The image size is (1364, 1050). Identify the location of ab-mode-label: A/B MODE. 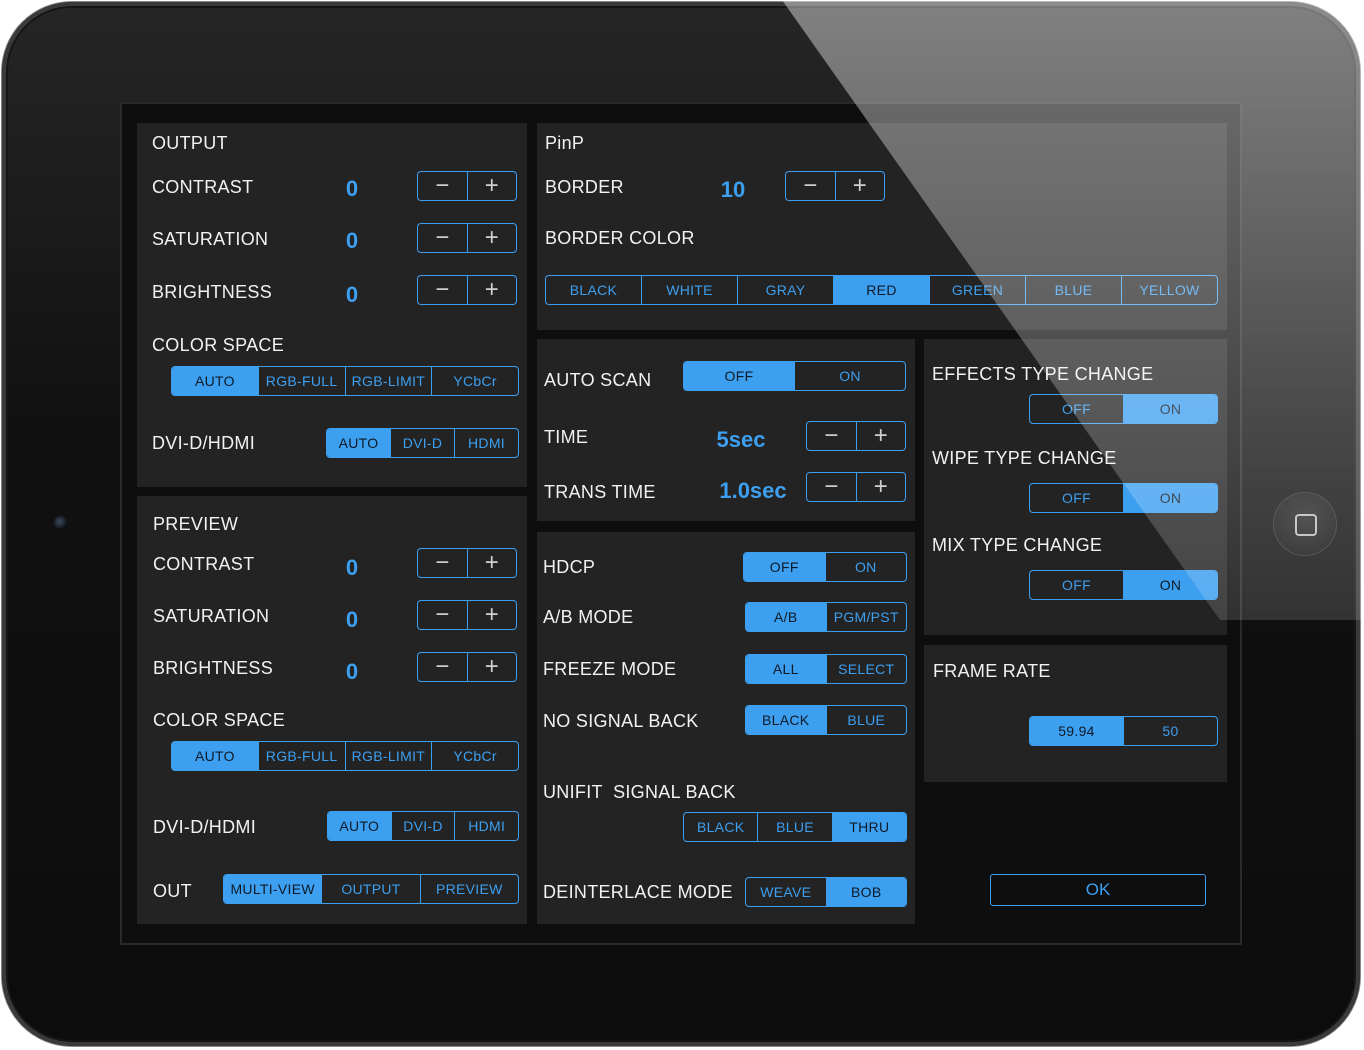
(588, 617).